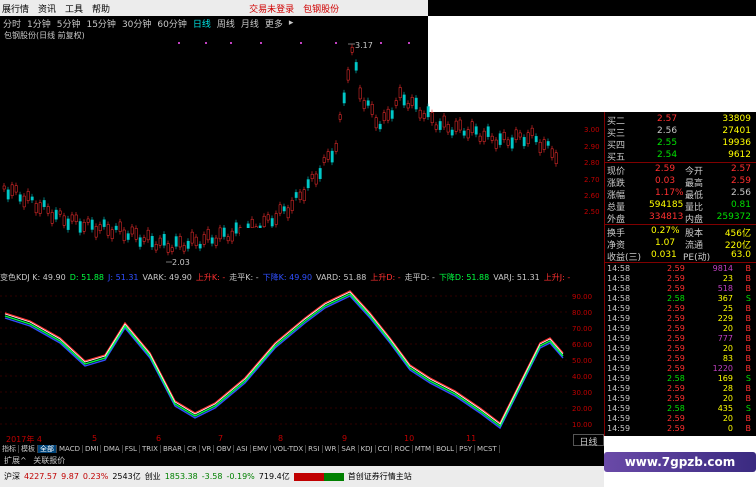  What do you see at coordinates (680, 156) in the screenshot?
I see `bid-row: 买五 2.54 9612` at bounding box center [680, 156].